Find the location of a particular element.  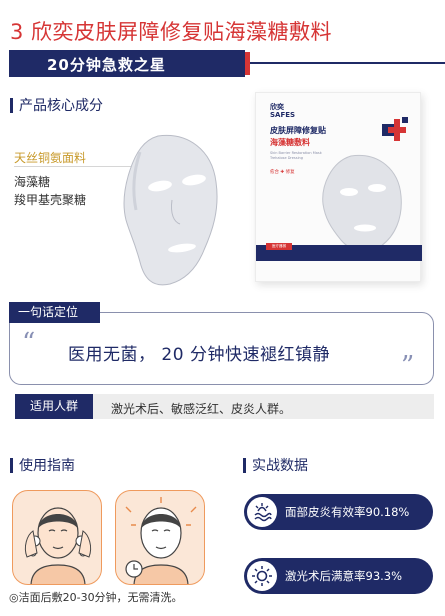

stat-laser-satisfaction: 激光术后满意率93.3% is located at coordinates (338, 576).